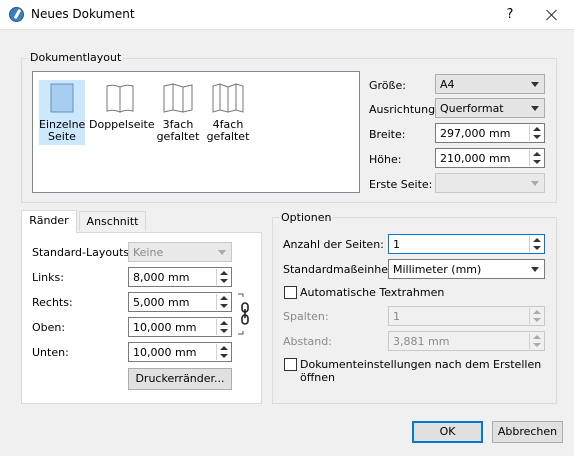 Image resolution: width=574 pixels, height=456 pixels. Describe the element at coordinates (396, 316) in the screenshot. I see `columns-value: 1` at that location.